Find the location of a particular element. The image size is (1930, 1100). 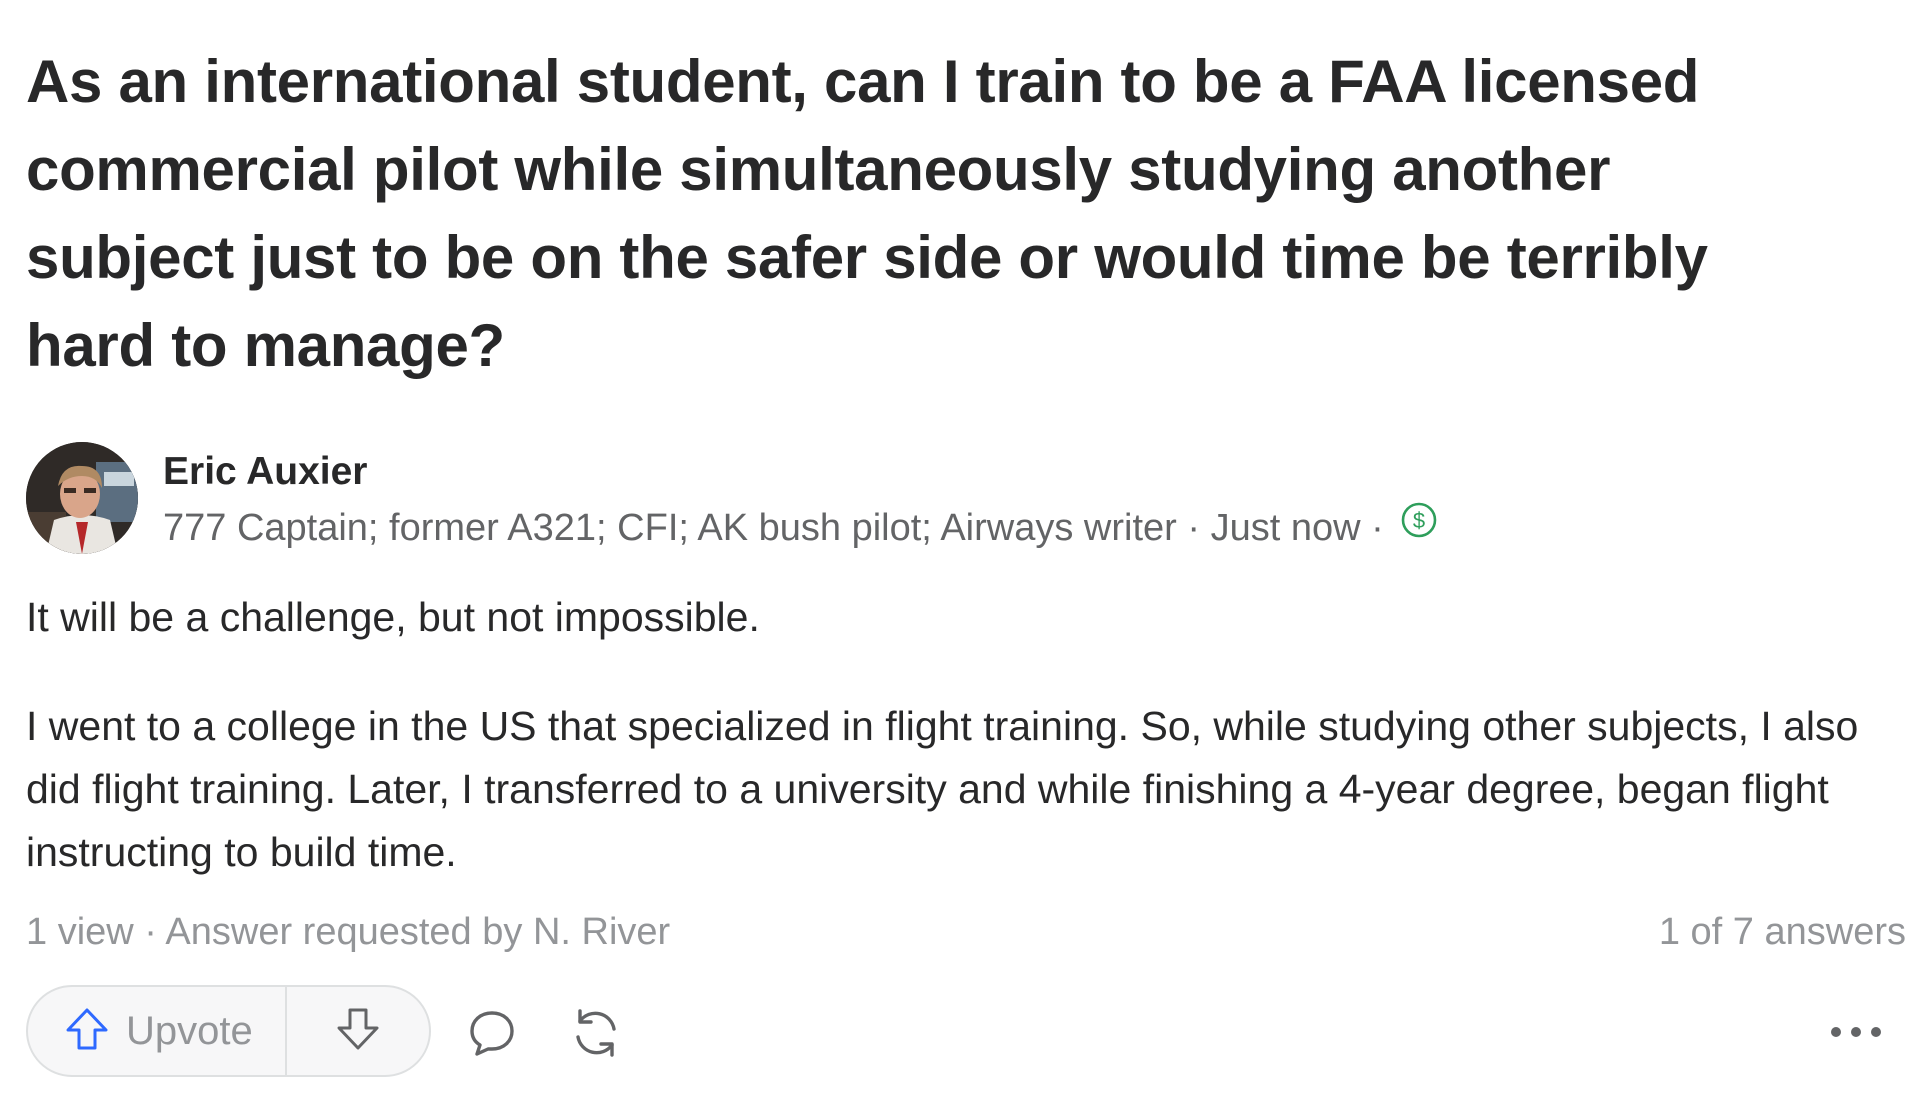

vote-controls: Upvote is located at coordinates (228, 1031).